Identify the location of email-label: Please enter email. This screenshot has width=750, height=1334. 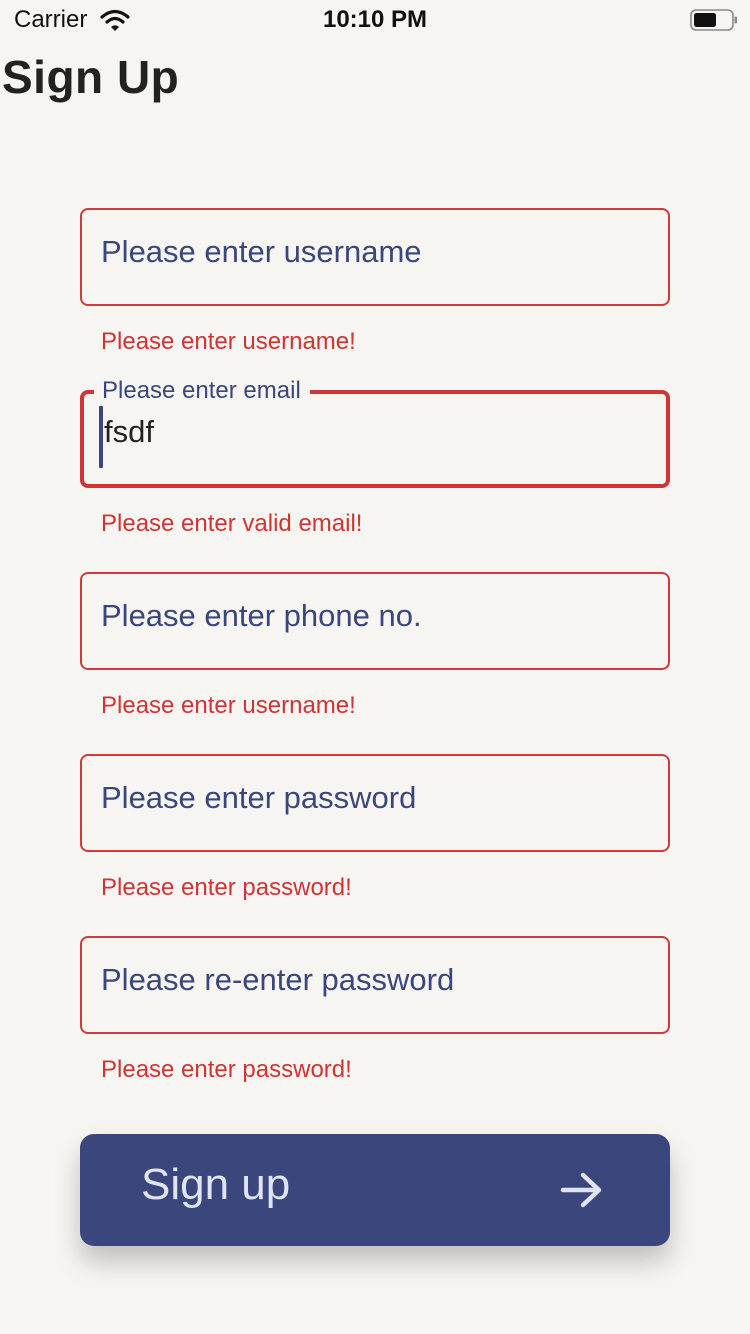
(202, 391).